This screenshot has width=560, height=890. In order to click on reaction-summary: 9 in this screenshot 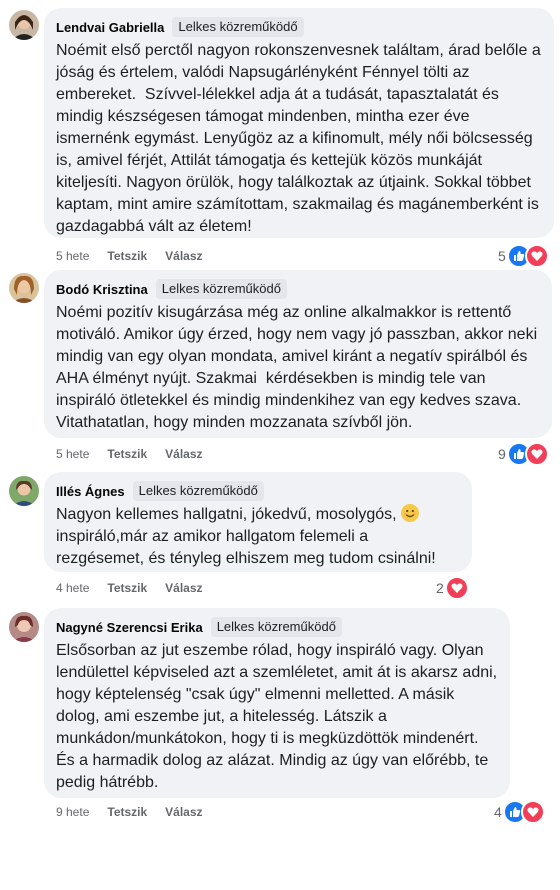, I will do `click(523, 454)`.